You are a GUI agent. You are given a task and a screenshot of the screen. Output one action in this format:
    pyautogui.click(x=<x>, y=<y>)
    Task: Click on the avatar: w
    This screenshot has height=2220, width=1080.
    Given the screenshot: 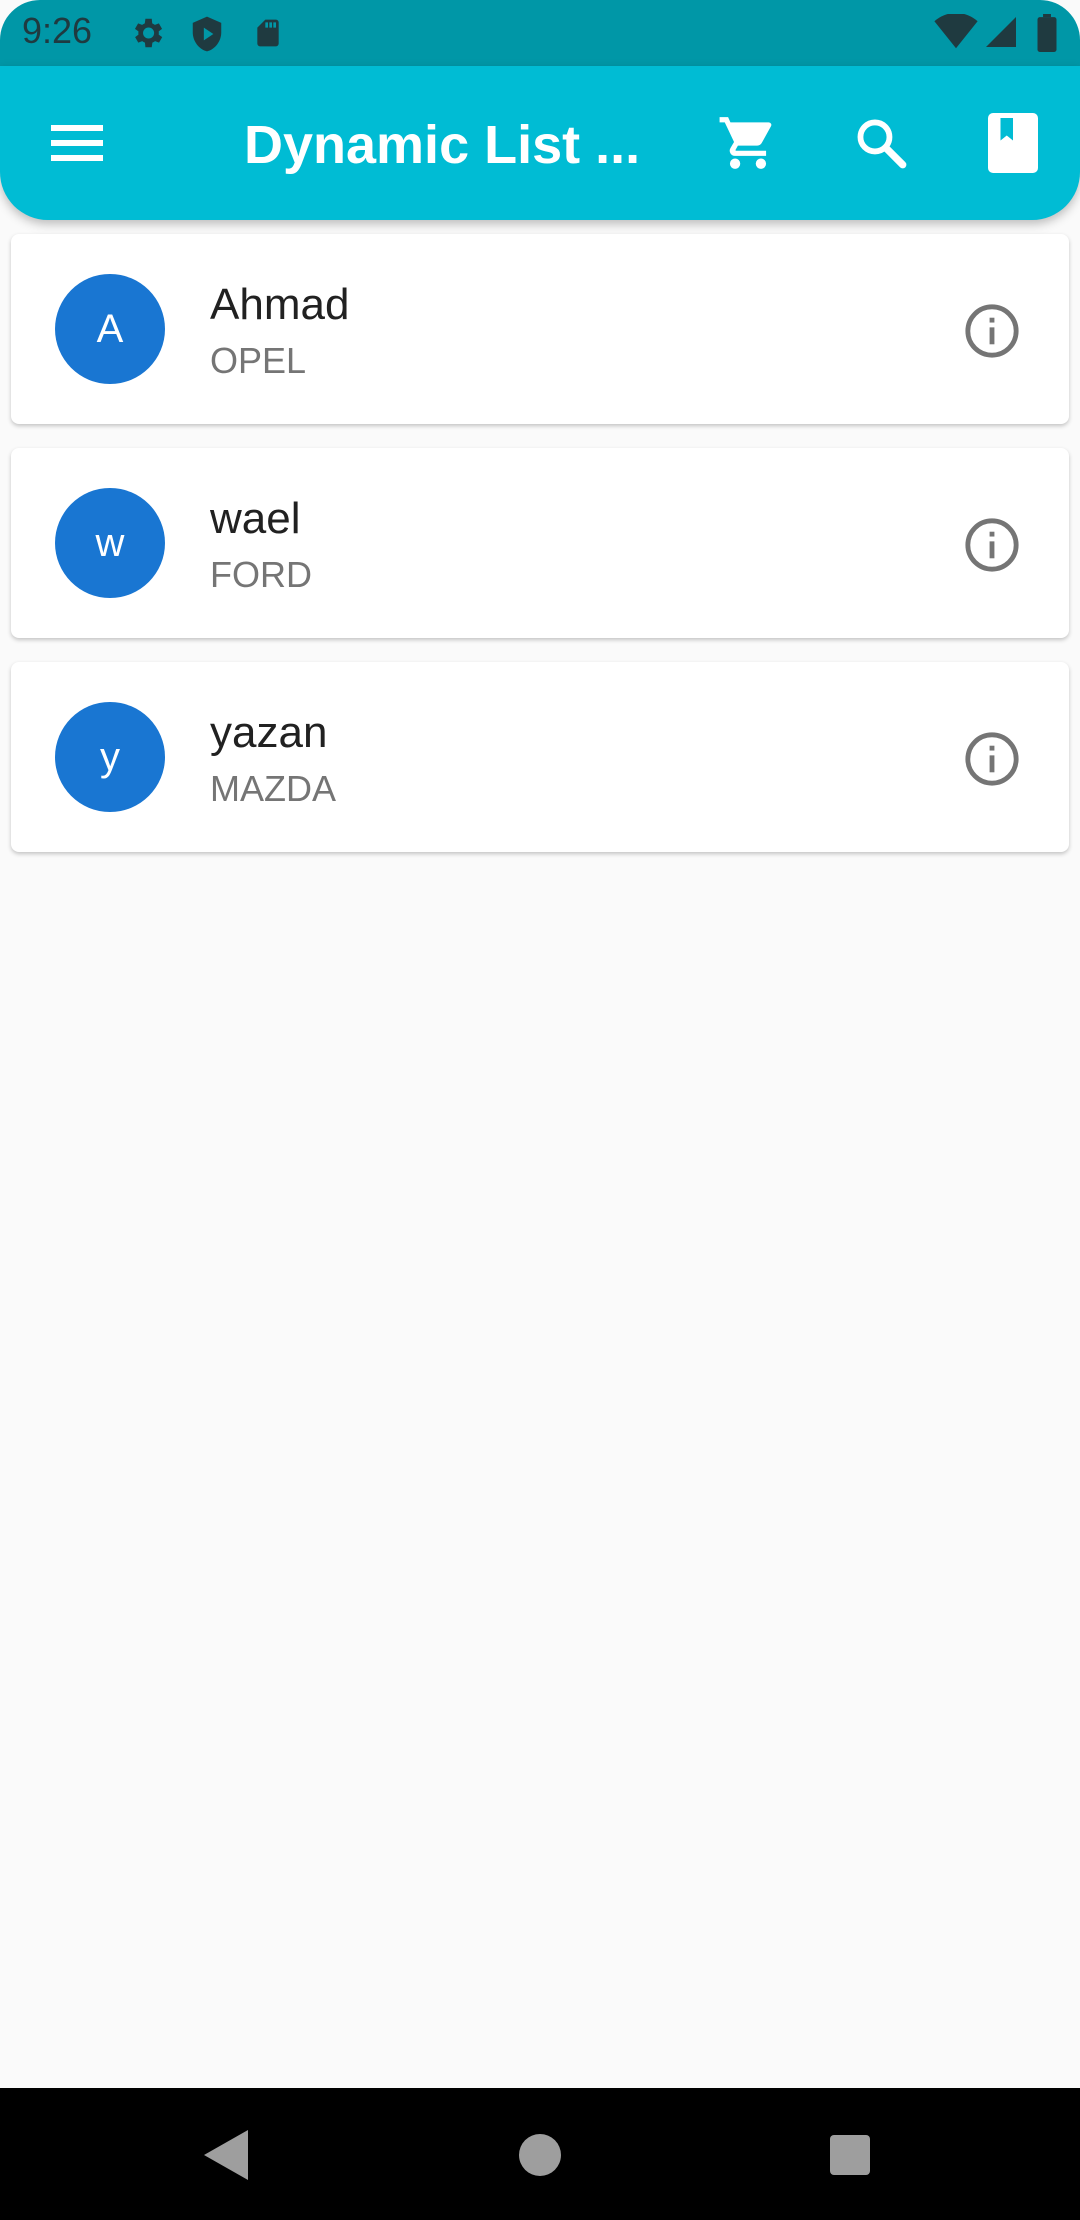 What is the action you would take?
    pyautogui.click(x=110, y=543)
    